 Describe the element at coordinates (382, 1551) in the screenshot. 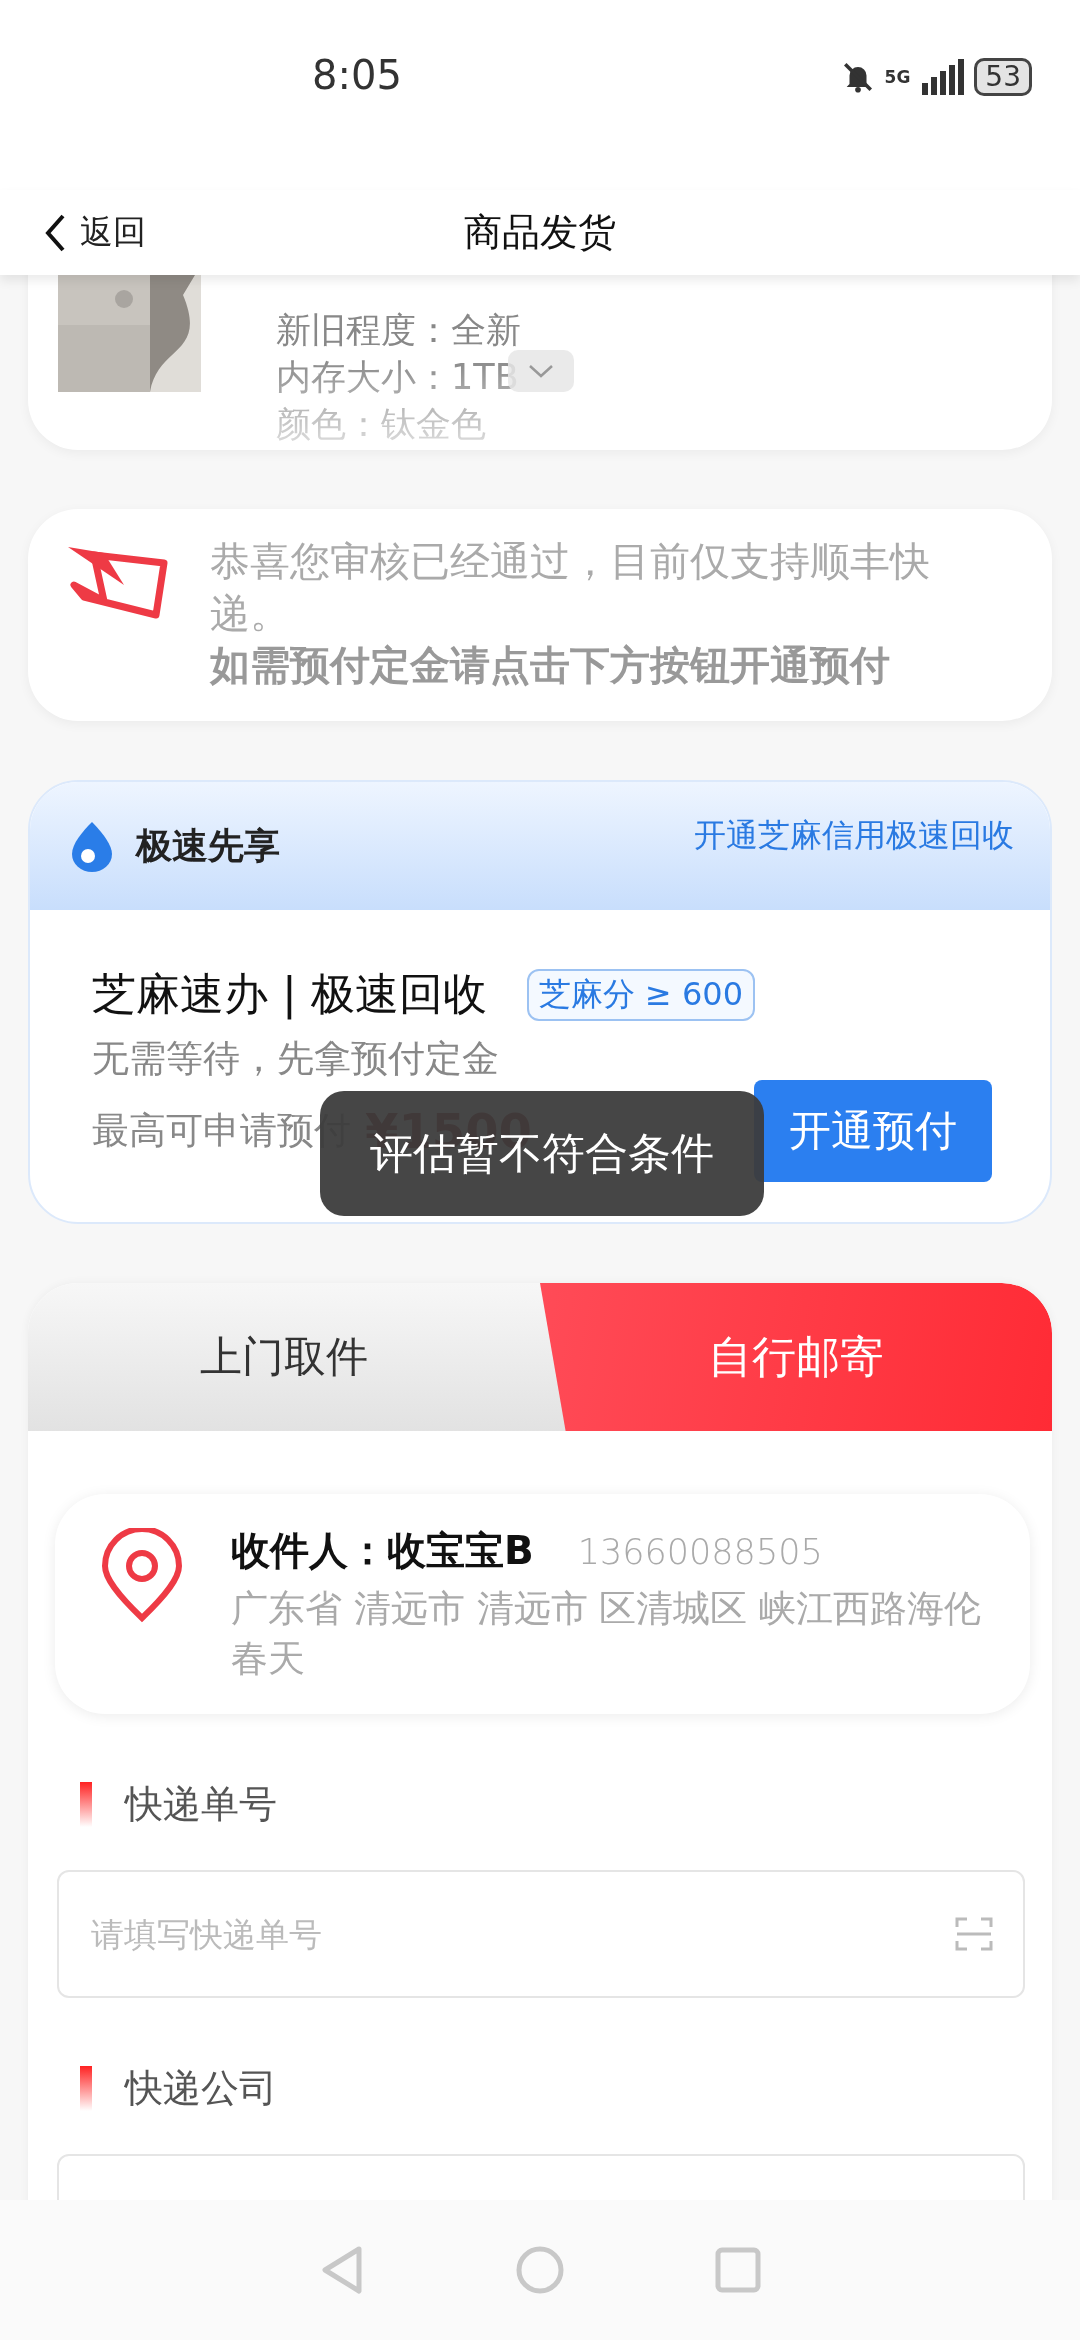

I see `recipient-name: 收件人：收宝宝B` at that location.